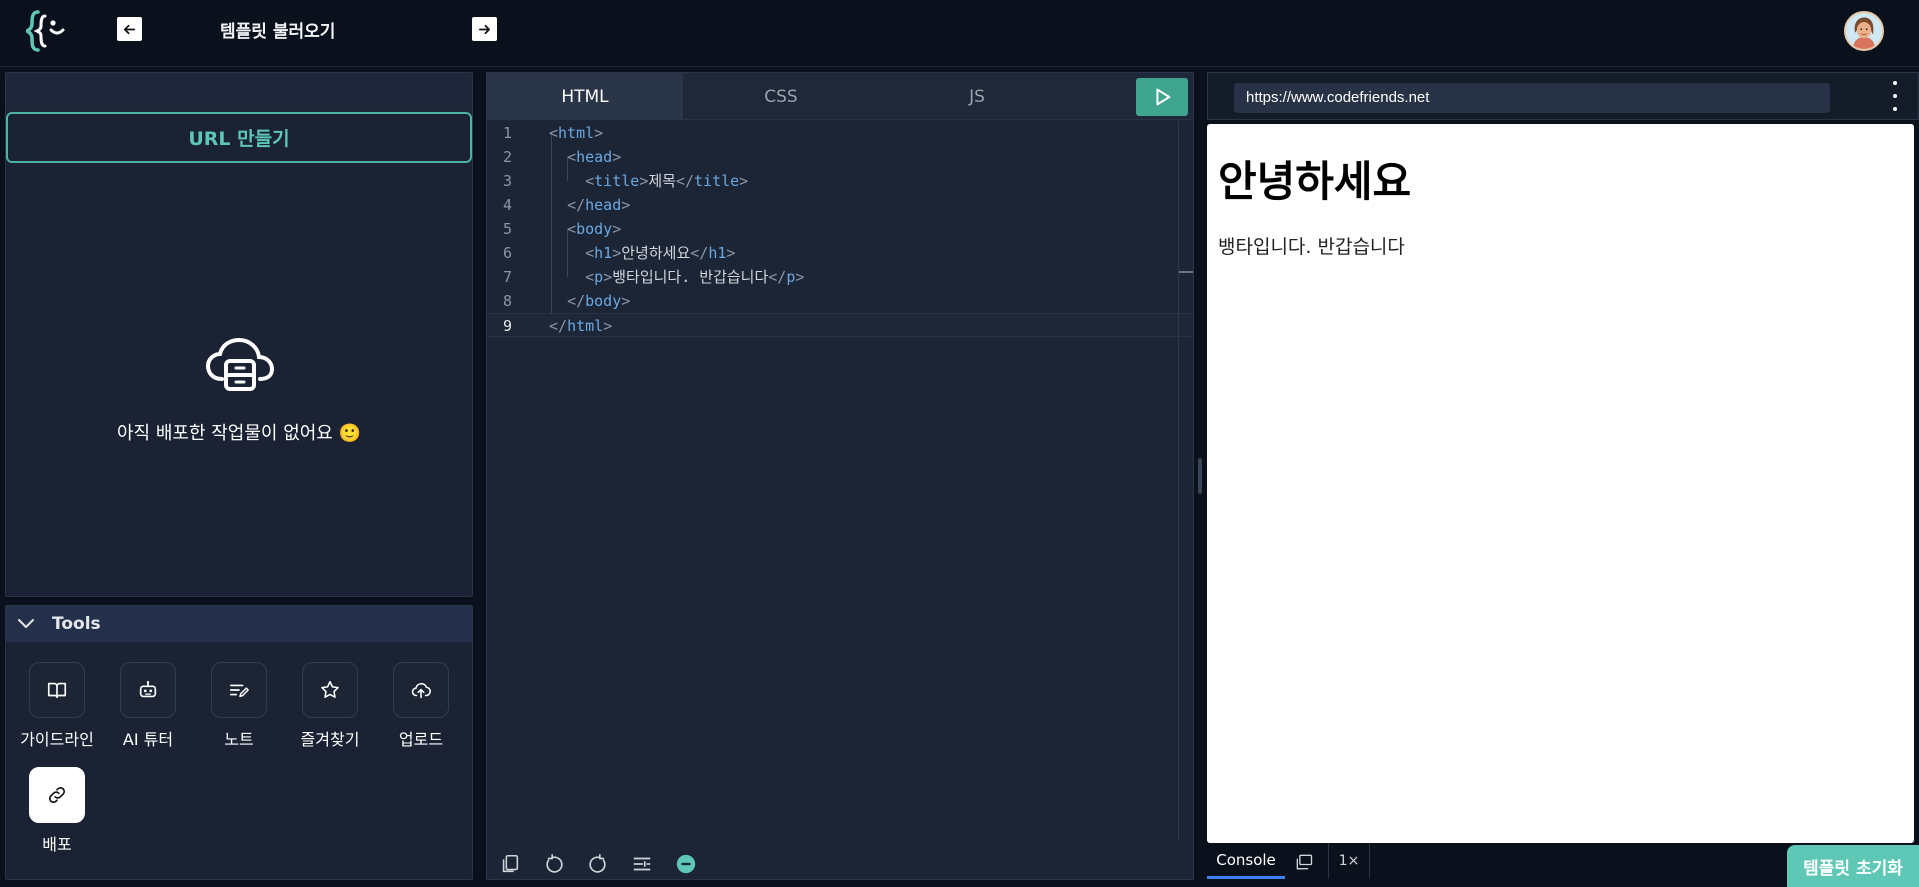 The height and width of the screenshot is (887, 1919). Describe the element at coordinates (585, 326) in the screenshot. I see `code-tag-name: html` at that location.